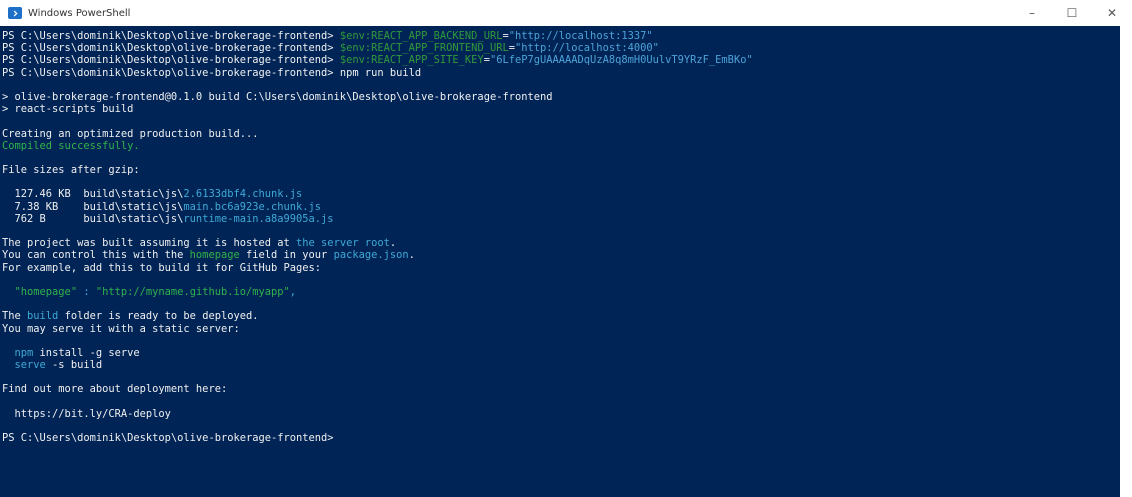 This screenshot has height=497, width=1132. I want to click on terminal-text: https://bit.ly/CRA-deploy, so click(86, 413).